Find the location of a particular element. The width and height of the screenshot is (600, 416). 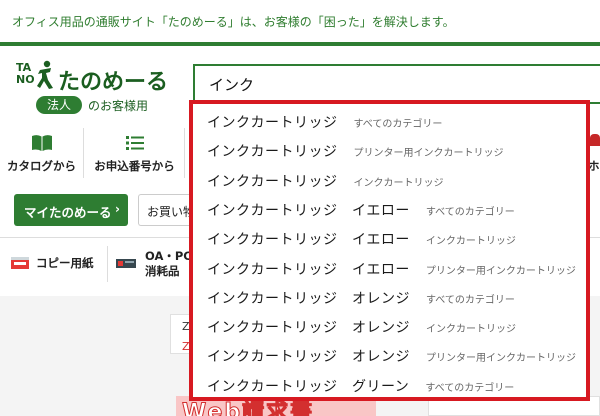

header-divider is located at coordinates (300, 44).